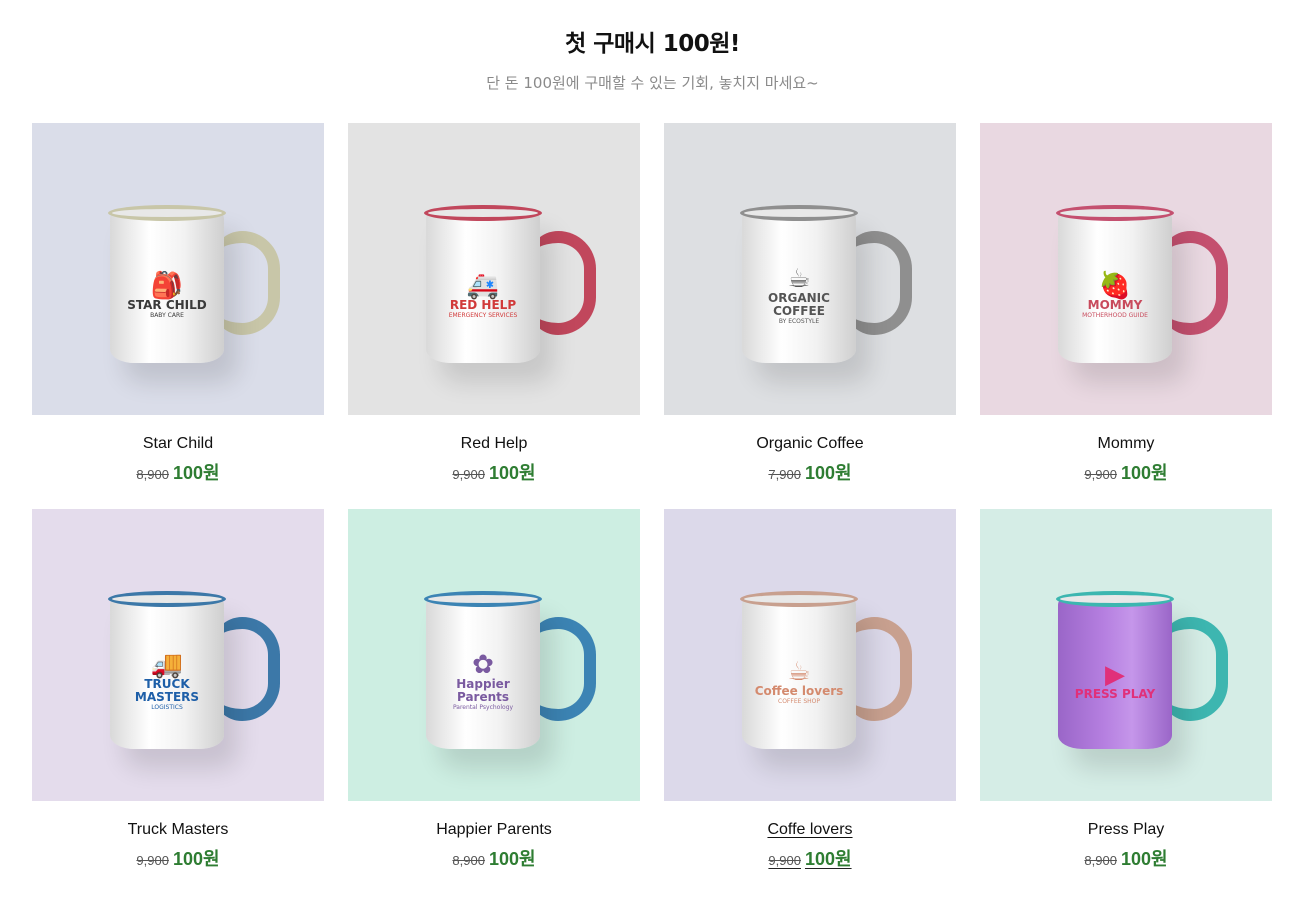  I want to click on truck-icon: 🚚, so click(167, 665).